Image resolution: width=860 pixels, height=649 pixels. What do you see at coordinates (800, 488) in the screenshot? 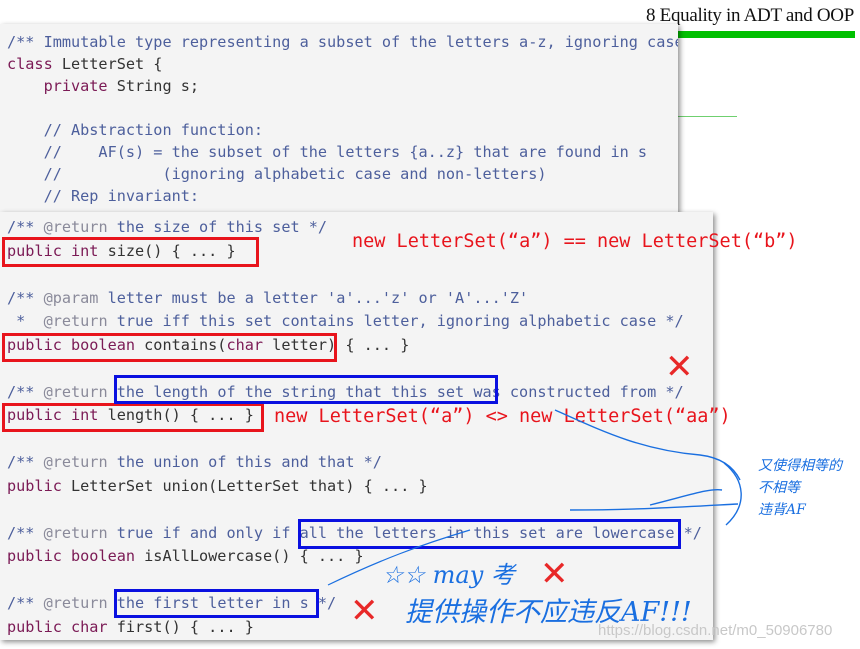
I see `side-note: 又使得相等的 不相等 违背AF` at bounding box center [800, 488].